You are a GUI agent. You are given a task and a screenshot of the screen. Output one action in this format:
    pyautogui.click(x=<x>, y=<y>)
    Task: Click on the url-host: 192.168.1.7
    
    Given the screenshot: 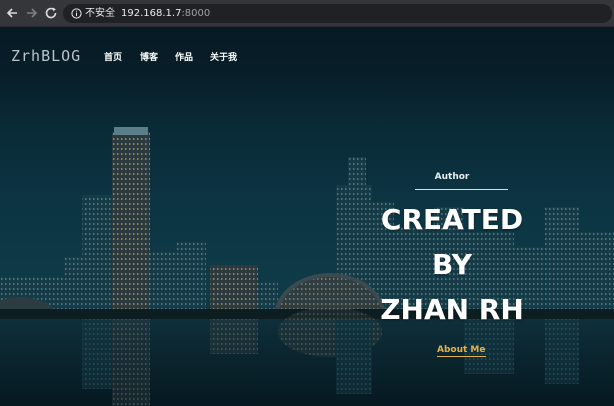 What is the action you would take?
    pyautogui.click(x=151, y=13)
    